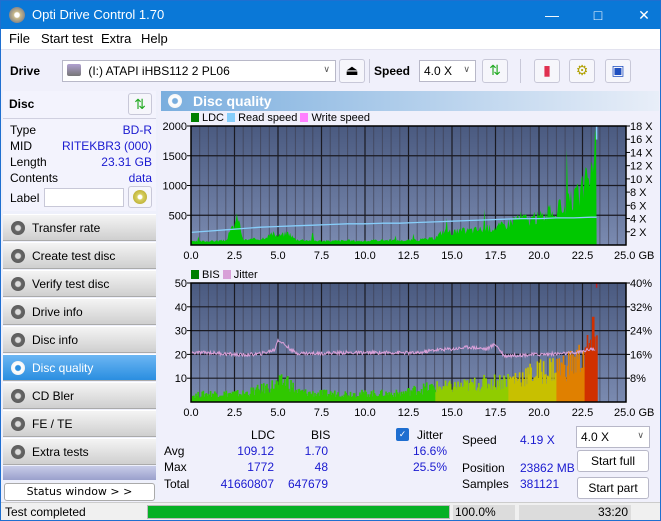 Image resolution: width=661 pixels, height=521 pixels. I want to click on y-tick-label: 30, so click(181, 332).